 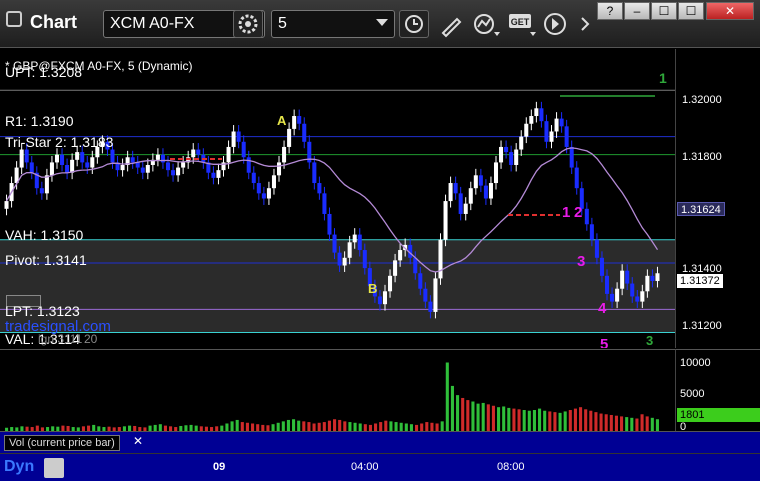 I want to click on chart-toolbar: Chart XCM A0-FX 5 GET ? – ☐ ☐ ✕, so click(x=380, y=24).